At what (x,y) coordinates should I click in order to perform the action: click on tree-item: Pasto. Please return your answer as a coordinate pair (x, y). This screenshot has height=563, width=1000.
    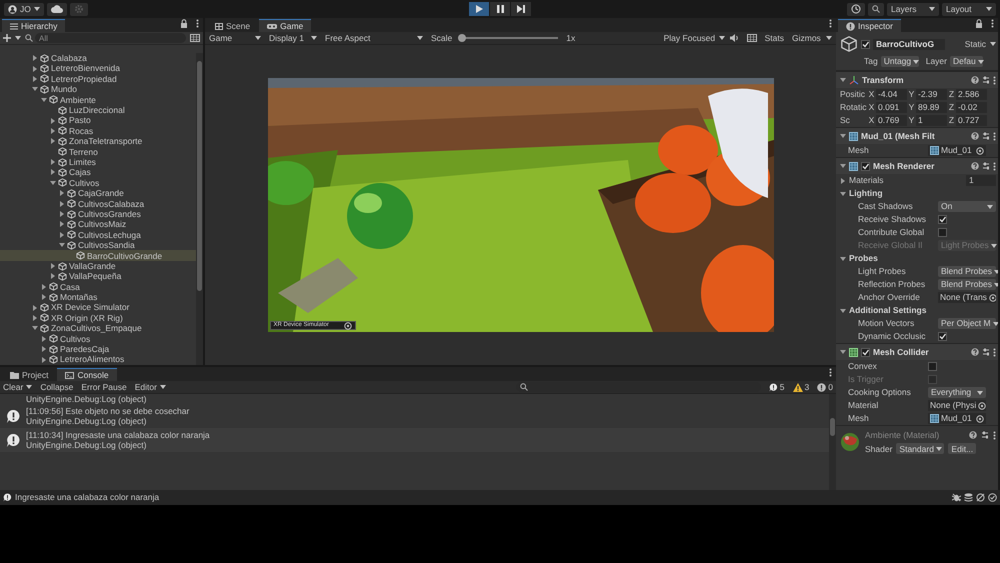
    Looking at the image, I should click on (98, 120).